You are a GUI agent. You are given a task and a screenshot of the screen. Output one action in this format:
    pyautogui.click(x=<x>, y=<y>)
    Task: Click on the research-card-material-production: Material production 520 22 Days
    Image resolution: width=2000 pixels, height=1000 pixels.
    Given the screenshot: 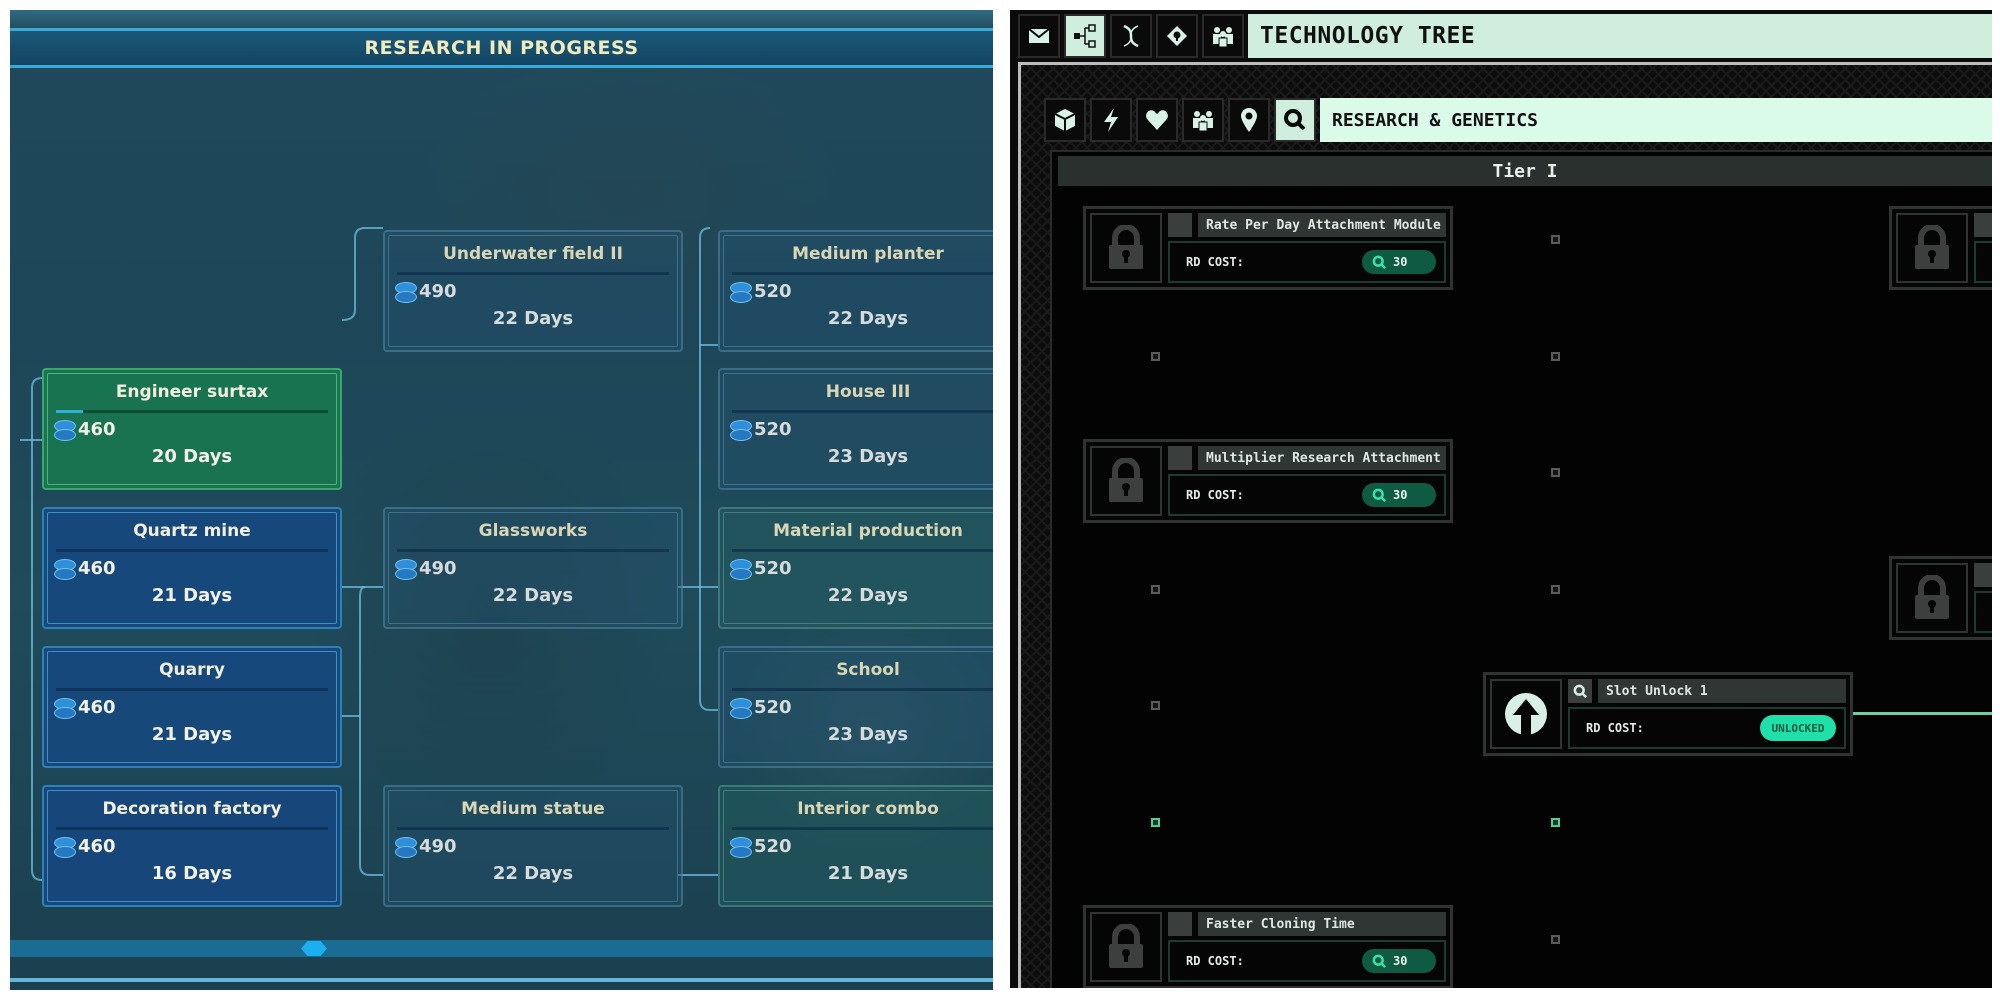 What is the action you would take?
    pyautogui.click(x=855, y=568)
    